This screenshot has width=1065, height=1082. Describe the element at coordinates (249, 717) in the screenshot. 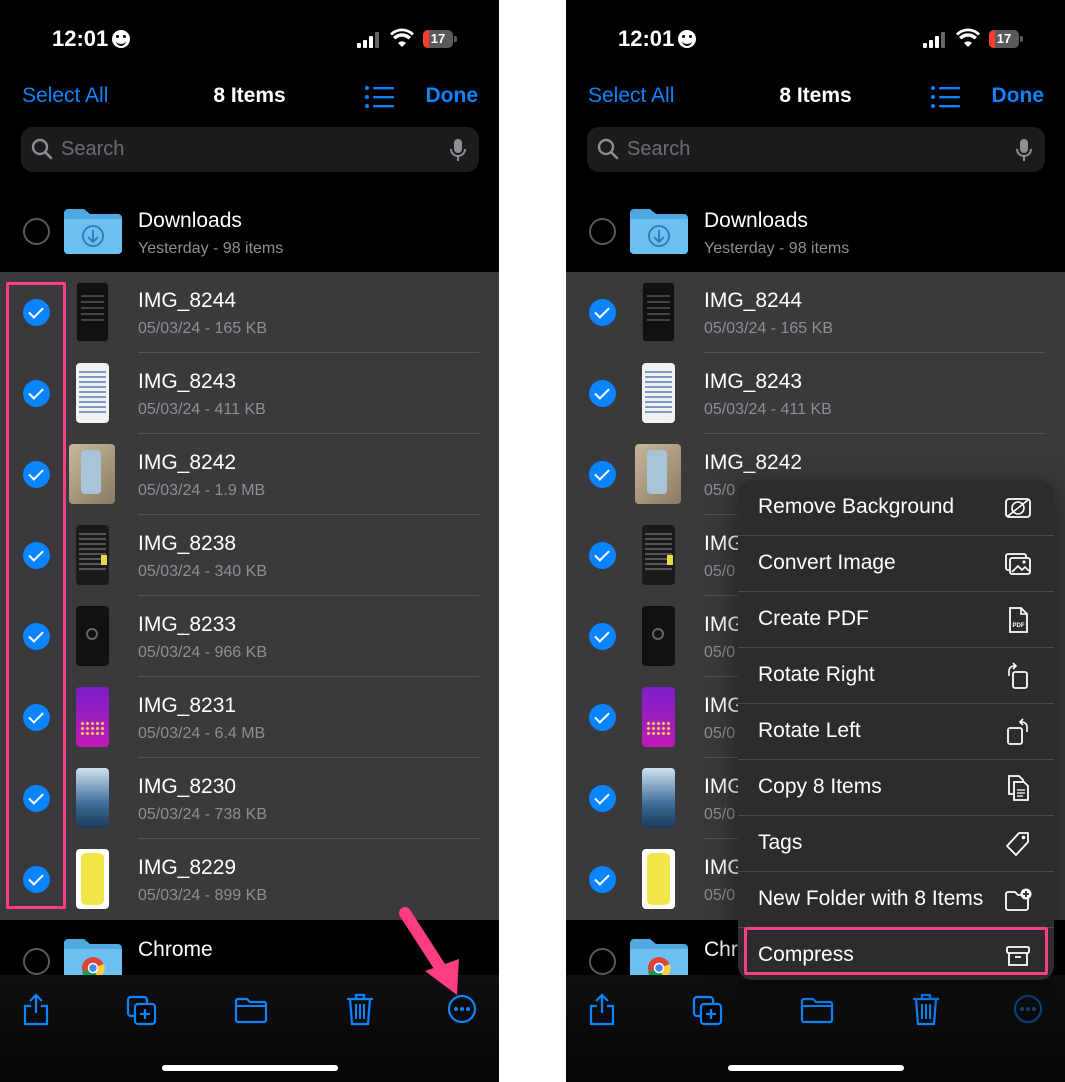

I see `list-item: IMG_8231 05/03/24 - 6.4 MB` at that location.